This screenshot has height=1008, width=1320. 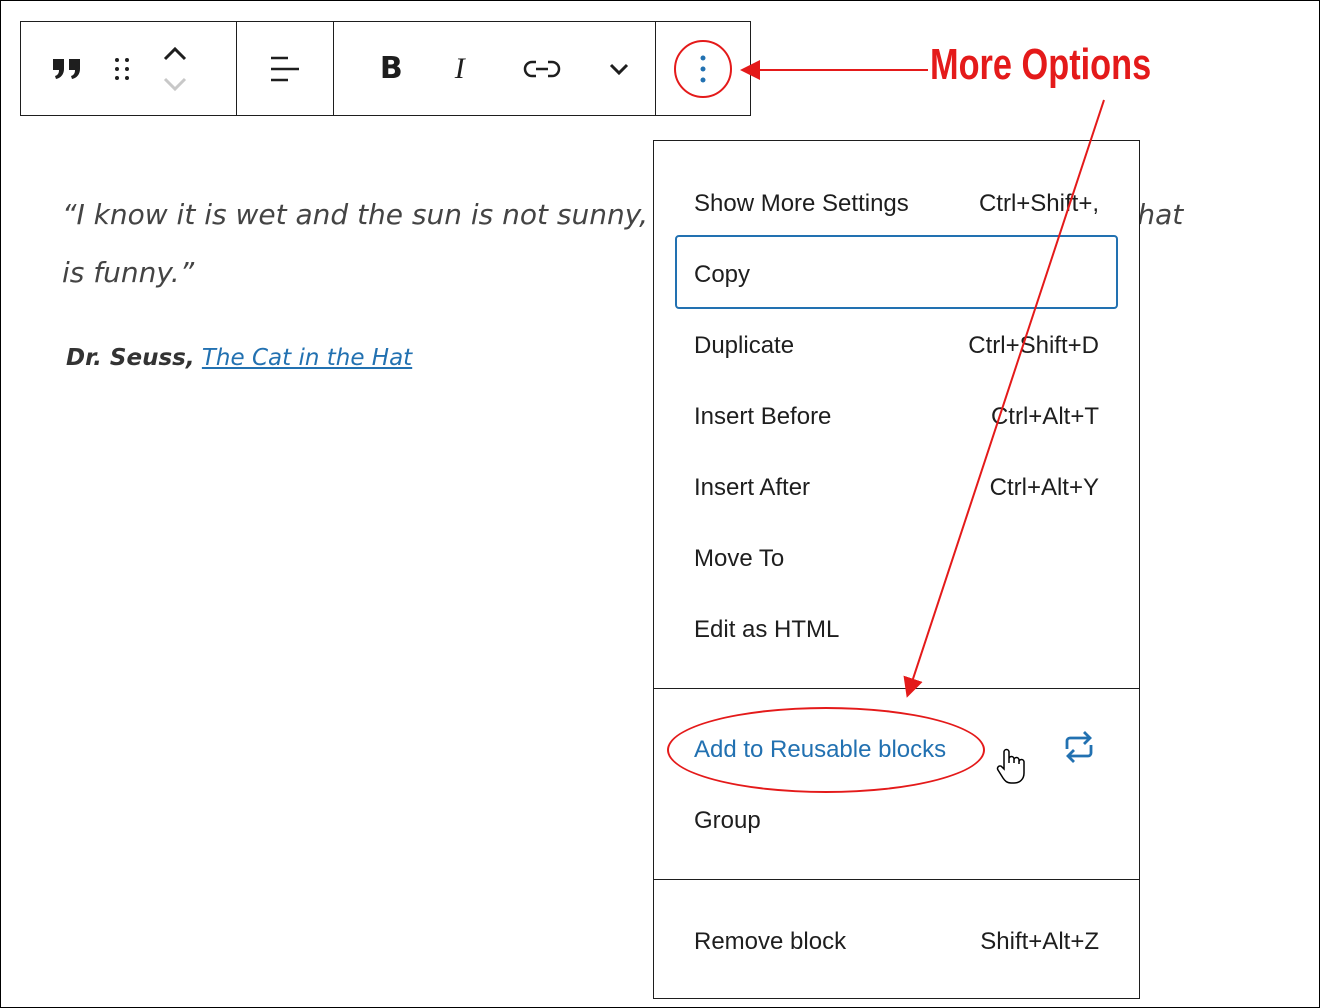 What do you see at coordinates (896, 559) in the screenshot?
I see `menu-item-move-to: Move To` at bounding box center [896, 559].